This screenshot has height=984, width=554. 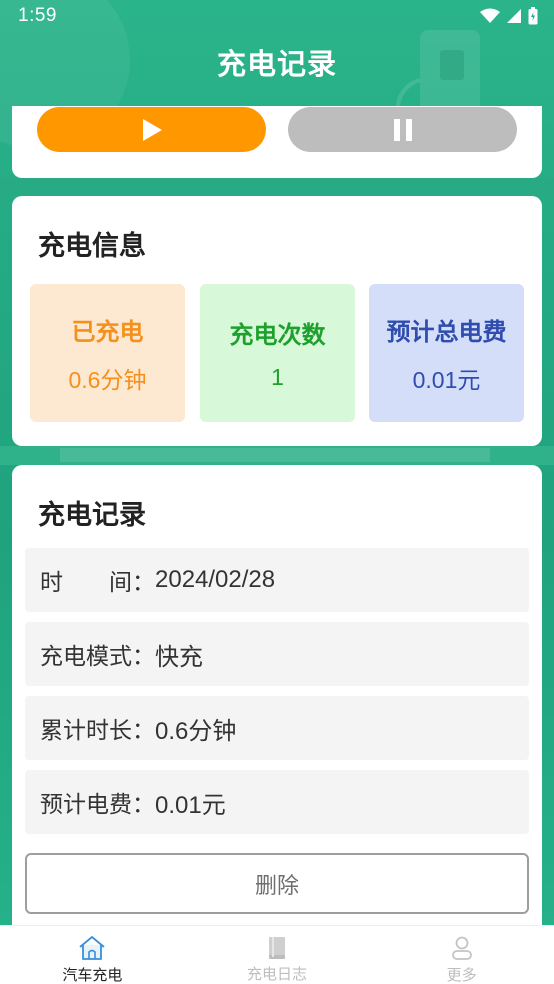 What do you see at coordinates (277, 16) in the screenshot?
I see `status-bar: 1:59` at bounding box center [277, 16].